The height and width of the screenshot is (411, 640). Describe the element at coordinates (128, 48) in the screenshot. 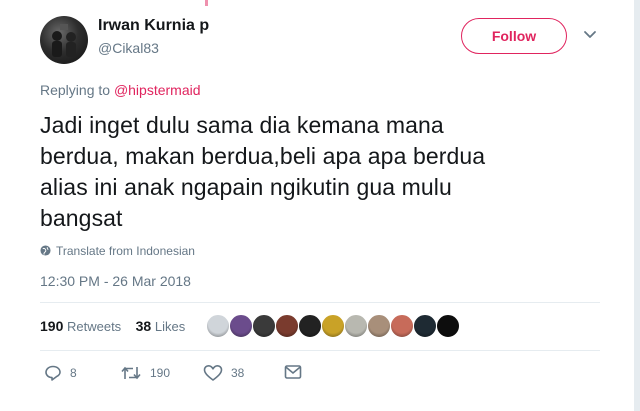

I see `user-handle: @Cikal83` at that location.